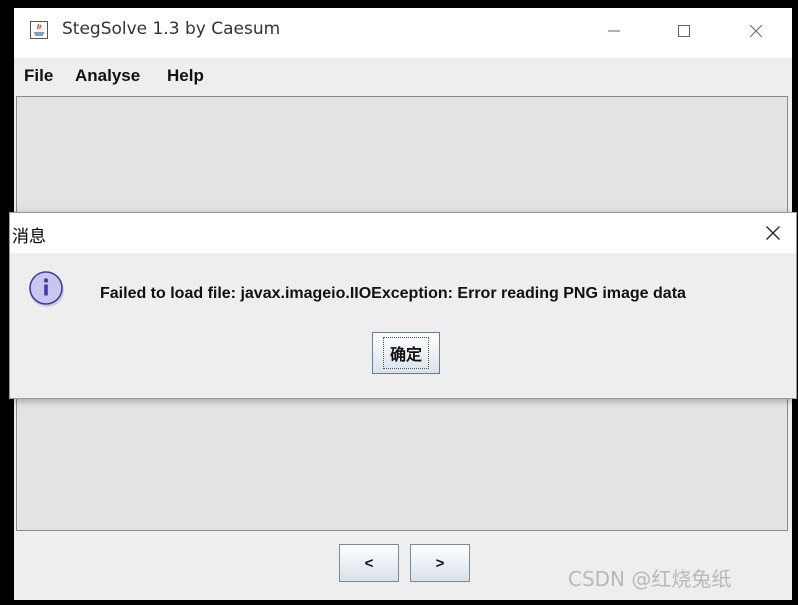  I want to click on menubar: File Analyse Help, so click(403, 76).